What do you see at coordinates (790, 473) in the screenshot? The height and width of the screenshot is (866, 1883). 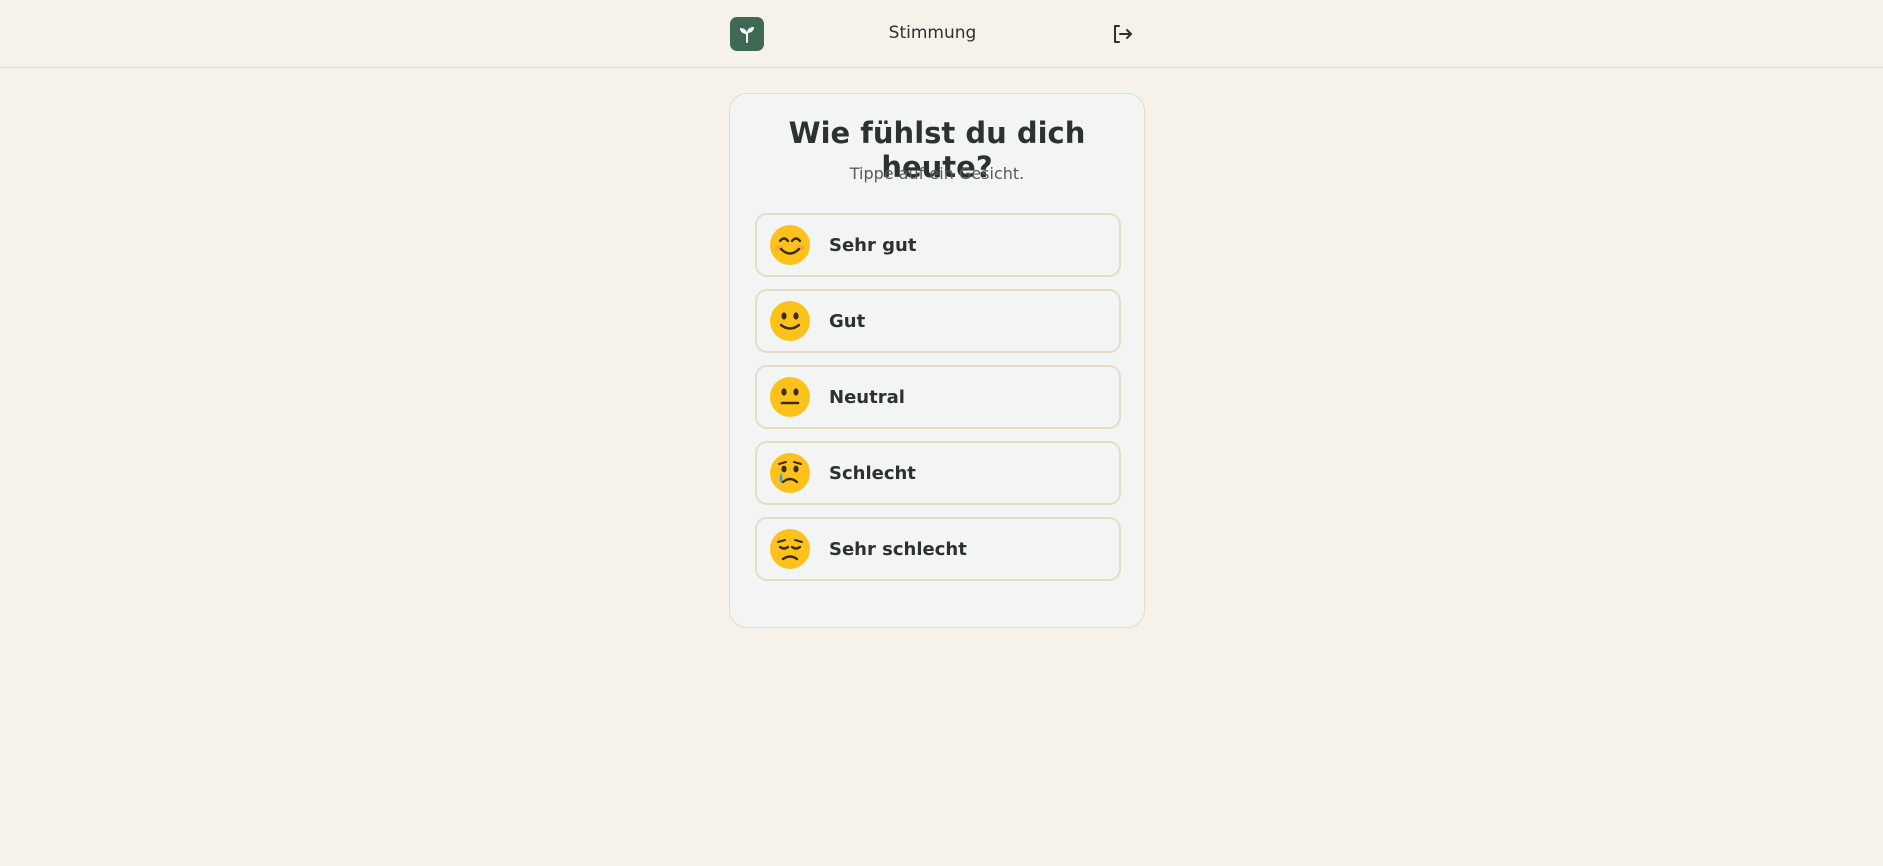 I see `crying-face-icon` at bounding box center [790, 473].